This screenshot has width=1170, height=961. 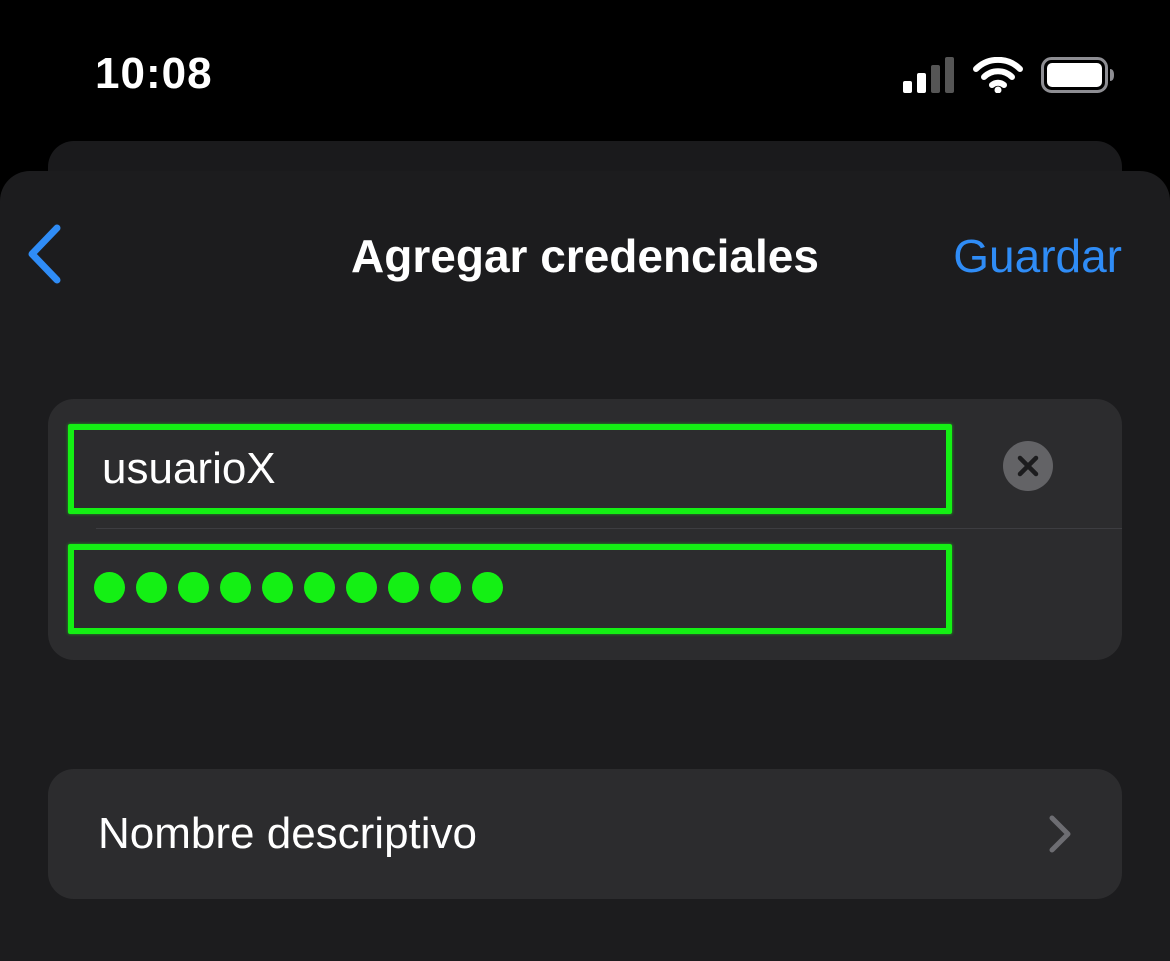 What do you see at coordinates (510, 469) in the screenshot?
I see `username-field: usuarioX` at bounding box center [510, 469].